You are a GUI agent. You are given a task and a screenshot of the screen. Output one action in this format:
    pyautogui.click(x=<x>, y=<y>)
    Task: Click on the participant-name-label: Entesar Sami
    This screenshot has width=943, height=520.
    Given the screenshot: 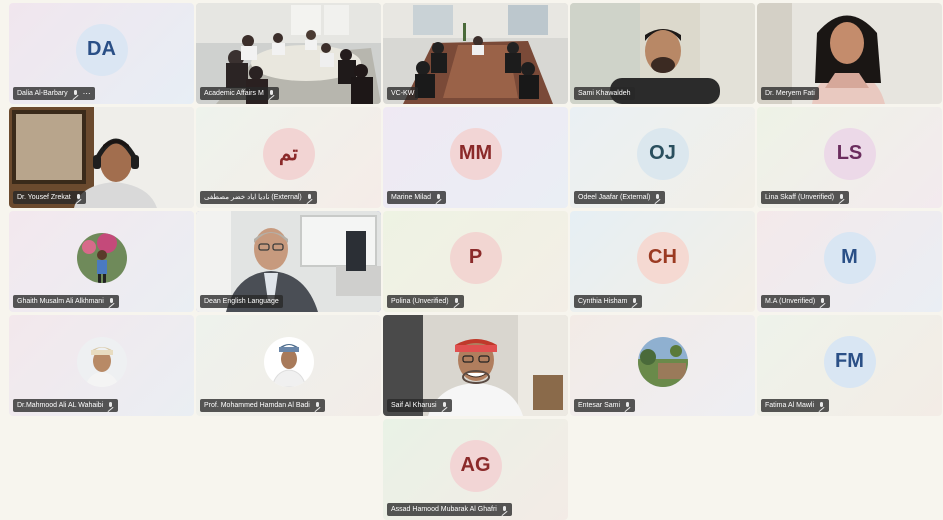 What is the action you would take?
    pyautogui.click(x=605, y=405)
    